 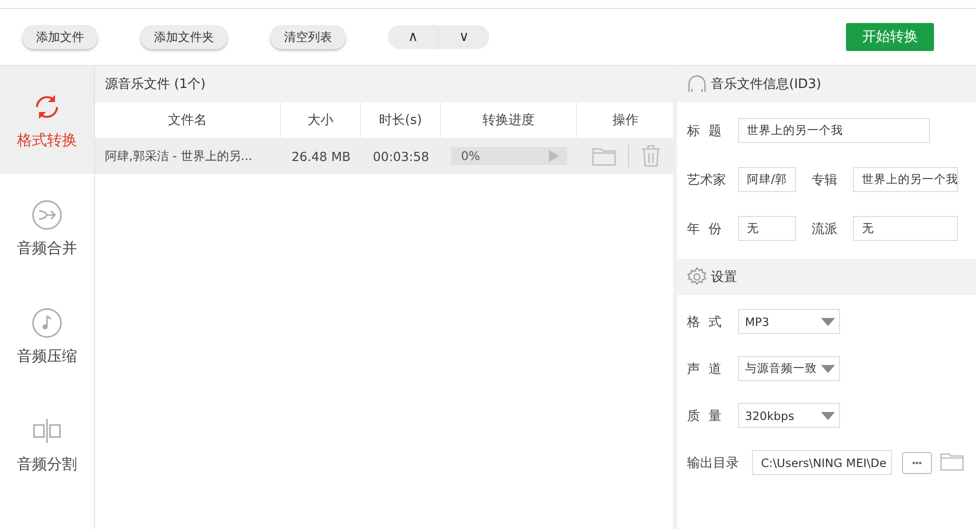 What do you see at coordinates (47, 120) in the screenshot?
I see `sidebar-item: 格式转换` at bounding box center [47, 120].